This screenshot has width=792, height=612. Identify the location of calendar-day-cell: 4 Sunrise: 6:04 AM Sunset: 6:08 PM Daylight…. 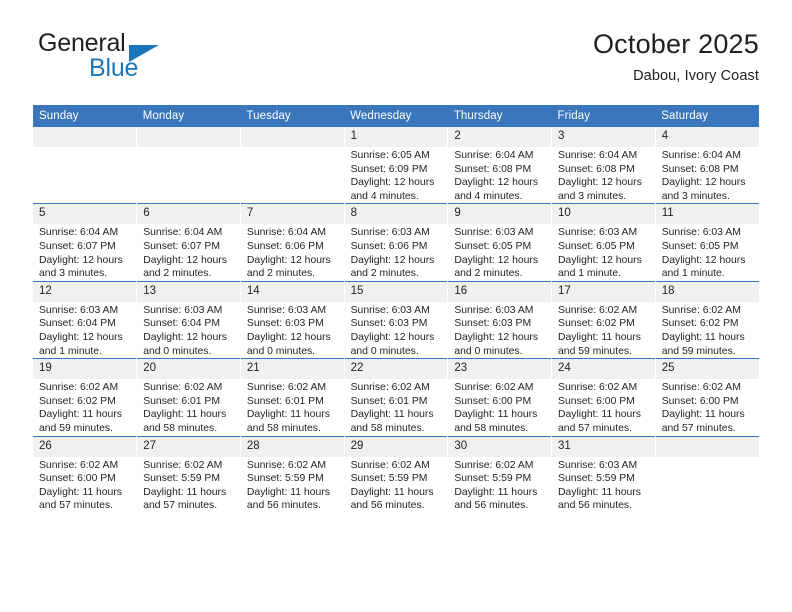
(706, 165).